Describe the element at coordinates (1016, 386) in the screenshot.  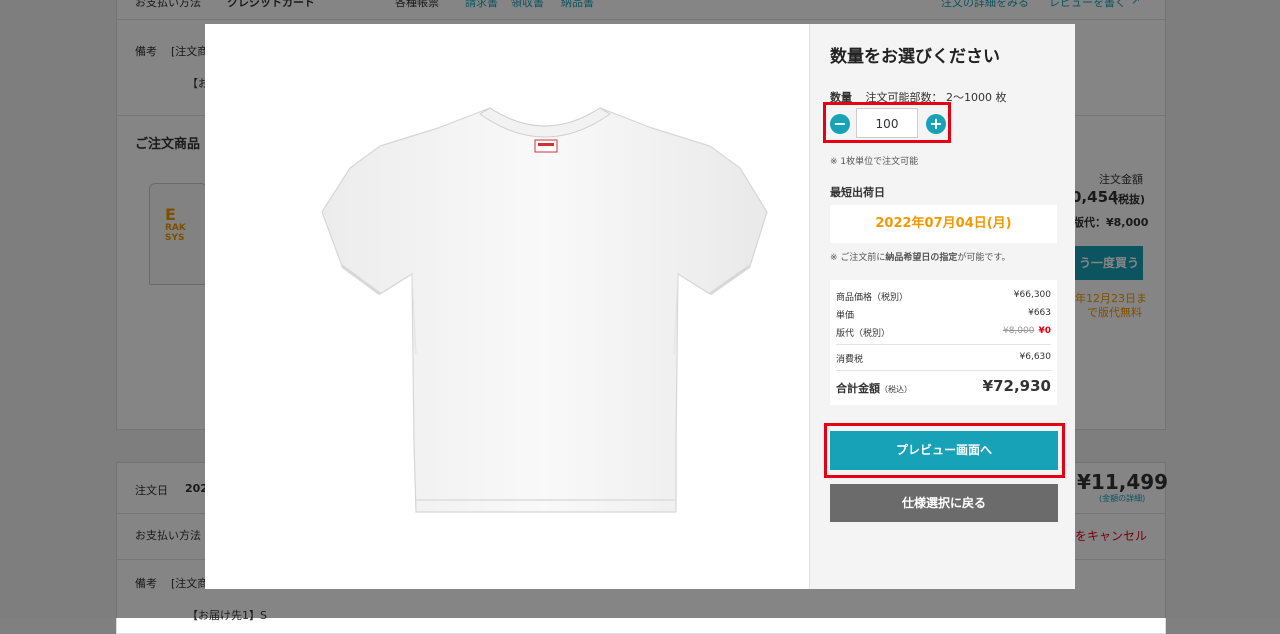
I see `total-value: ¥72,930` at that location.